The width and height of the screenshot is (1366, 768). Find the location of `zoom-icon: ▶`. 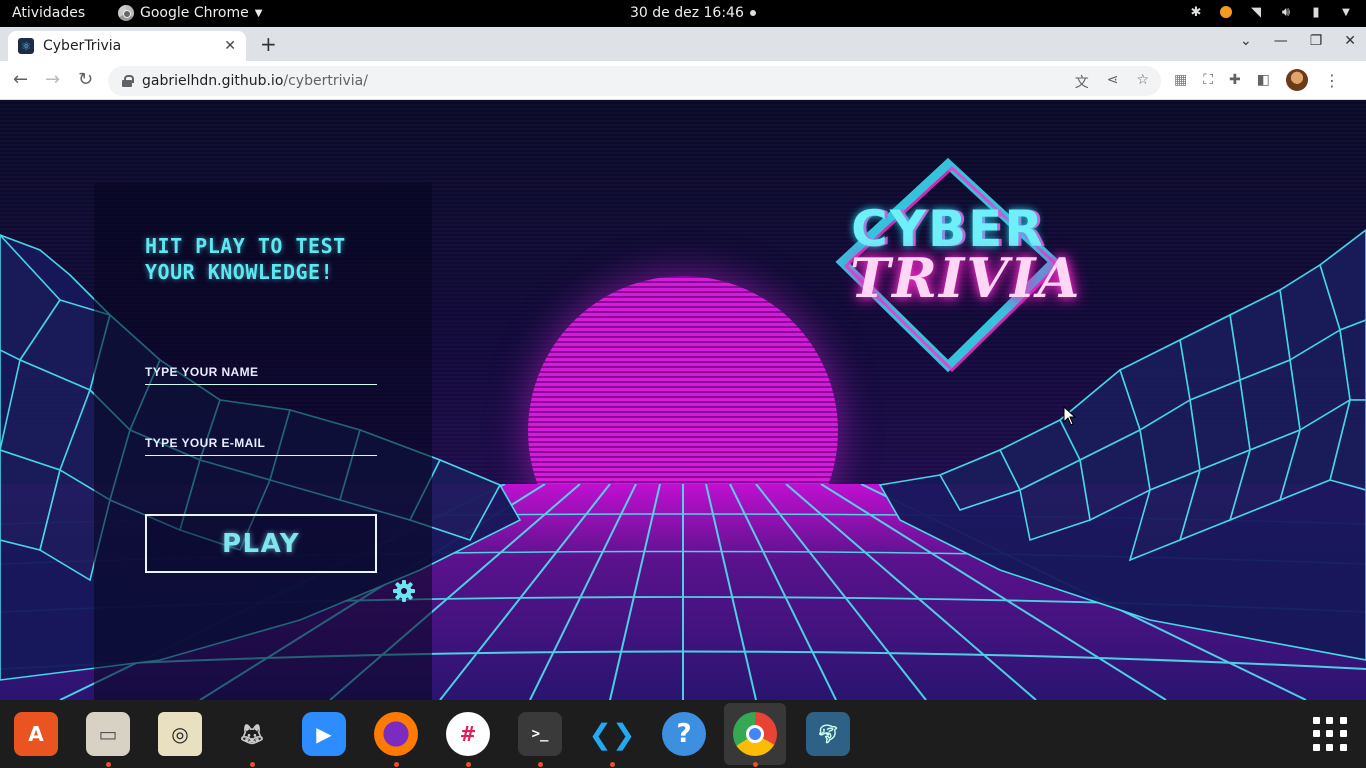

zoom-icon: ▶ is located at coordinates (324, 734).